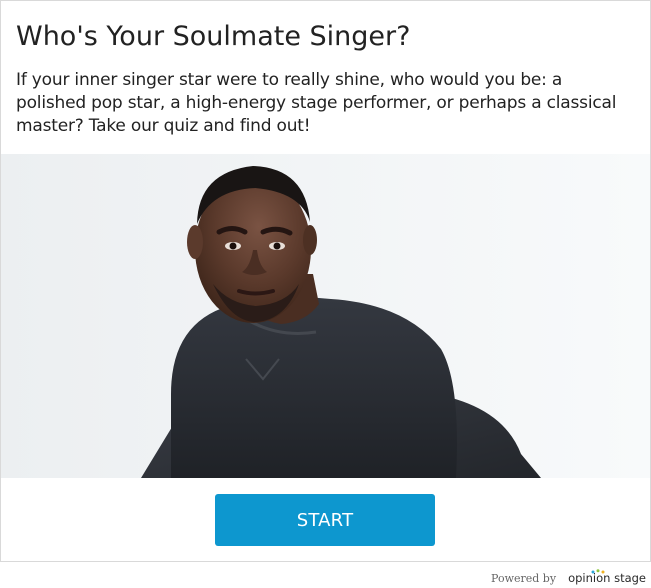 This screenshot has width=651, height=588. Describe the element at coordinates (524, 578) in the screenshot. I see `powered-by-label: Powered by` at that location.